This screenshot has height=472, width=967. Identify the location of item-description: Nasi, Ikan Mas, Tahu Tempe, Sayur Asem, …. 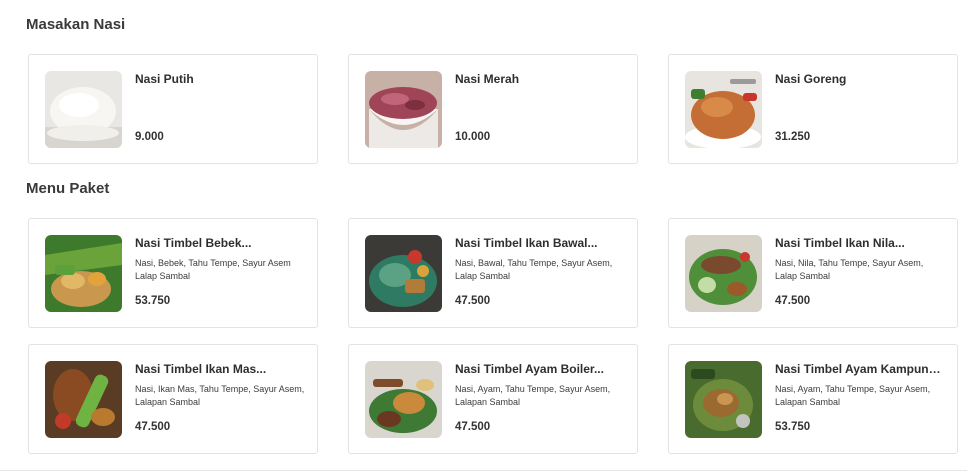
(220, 395).